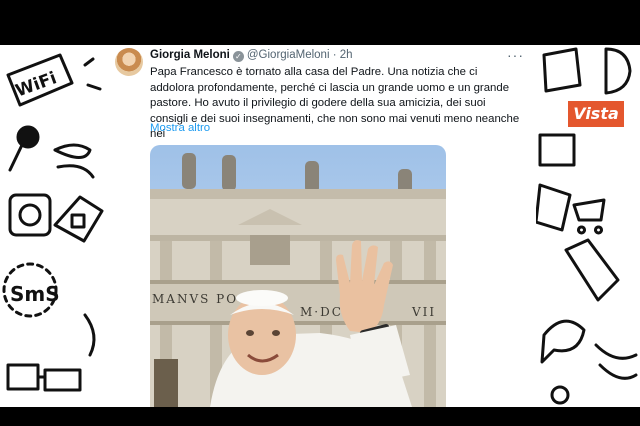  What do you see at coordinates (563, 341) in the screenshot?
I see `speech-bubble-icon` at bounding box center [563, 341].